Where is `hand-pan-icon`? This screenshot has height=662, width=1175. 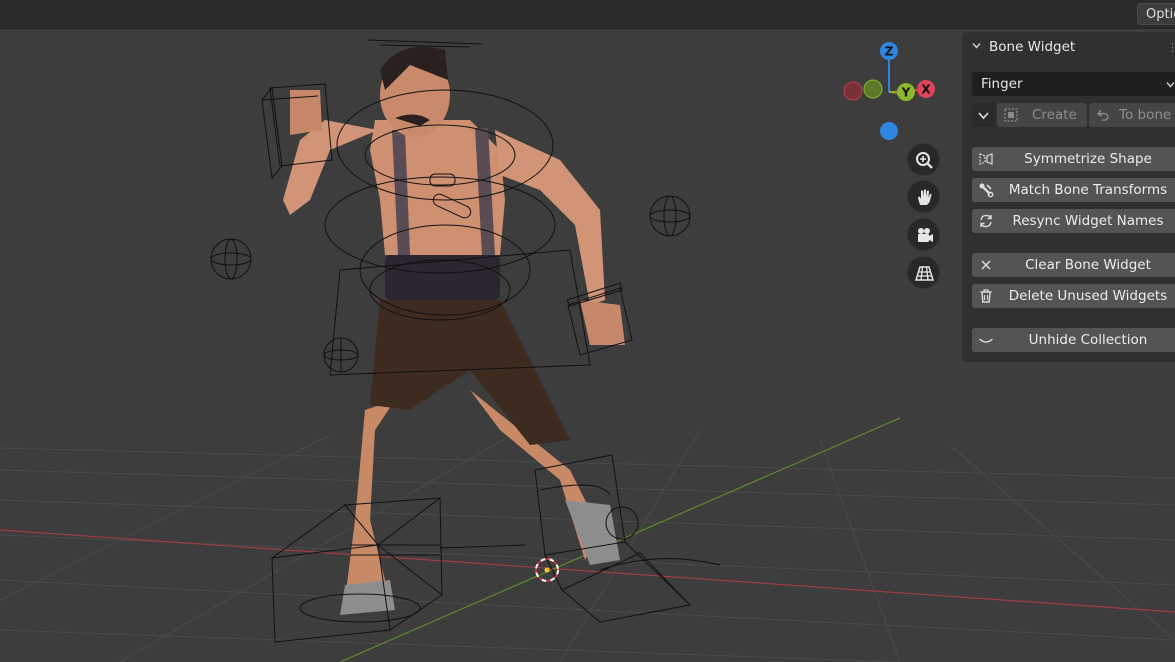
hand-pan-icon is located at coordinates (925, 197).